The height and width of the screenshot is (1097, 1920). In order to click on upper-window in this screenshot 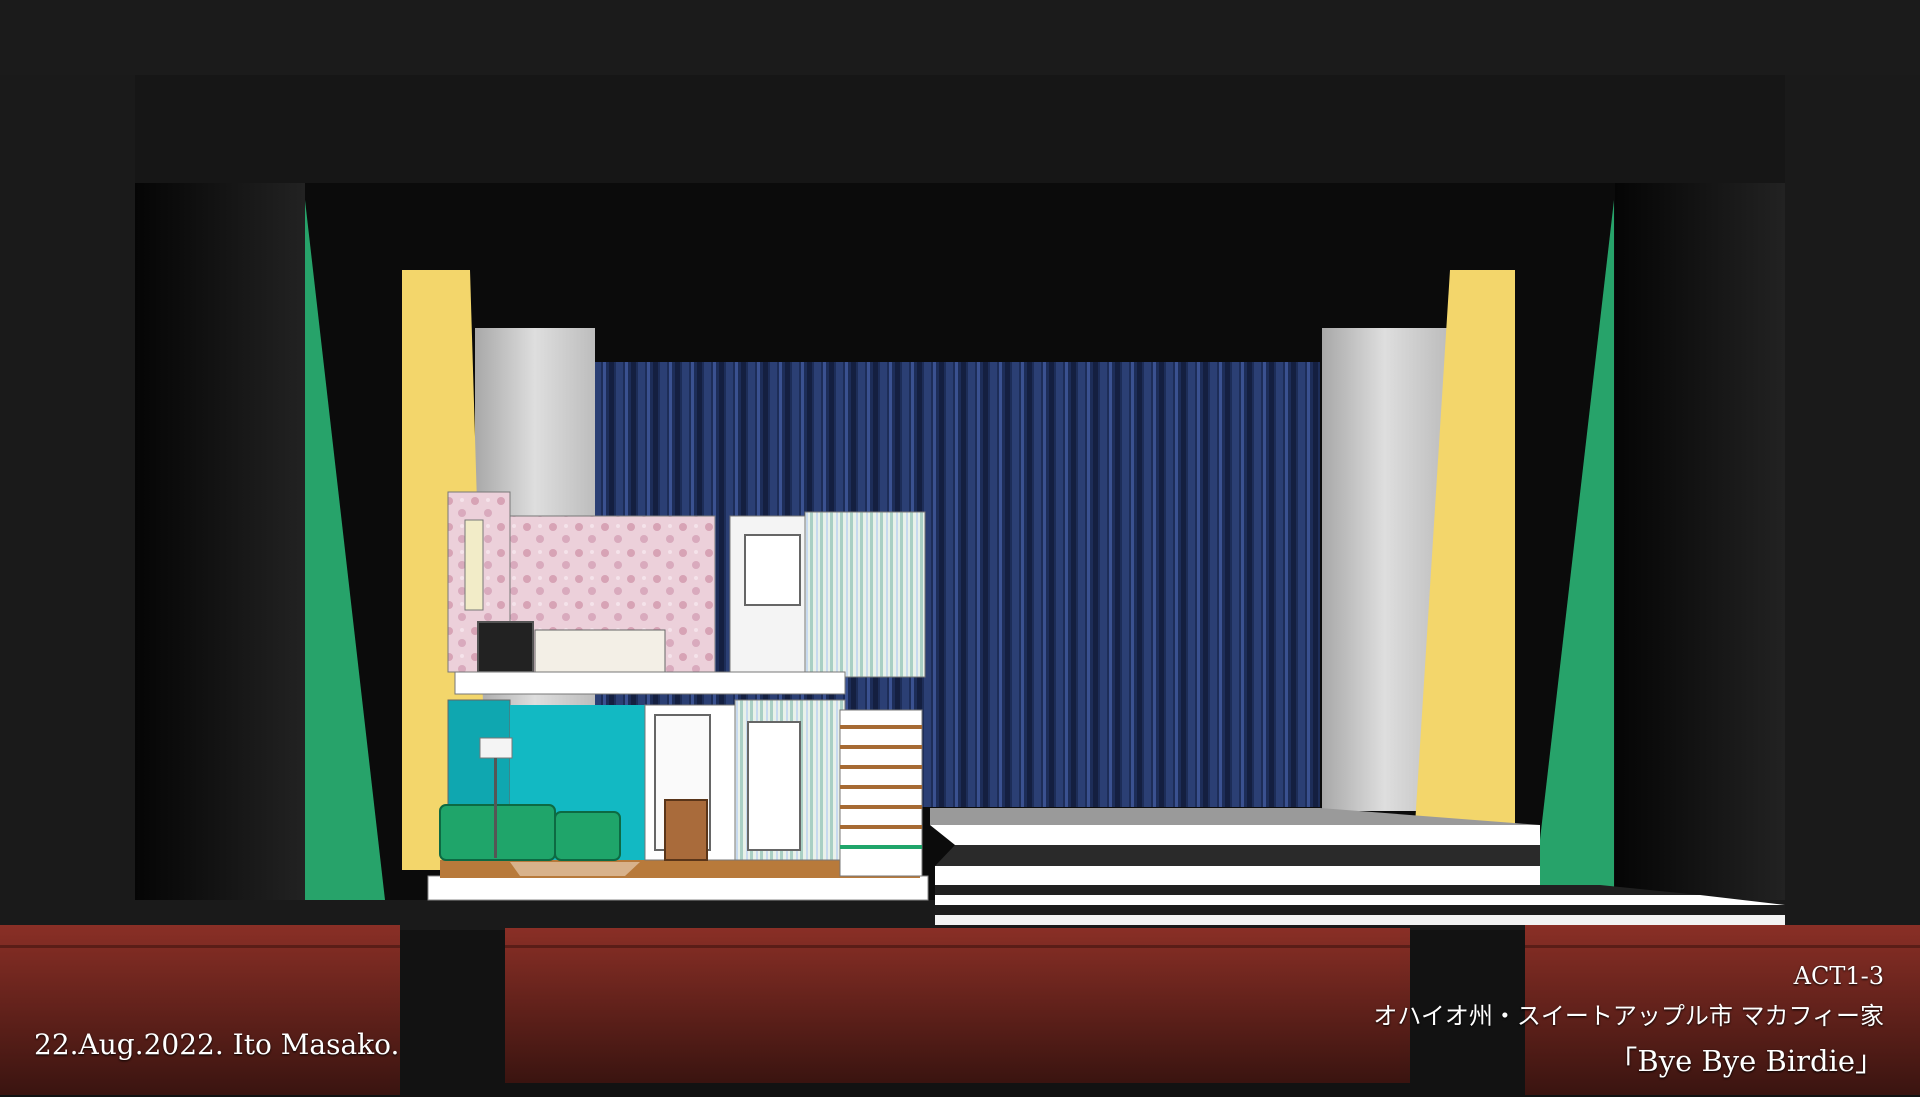, I will do `click(474, 565)`.